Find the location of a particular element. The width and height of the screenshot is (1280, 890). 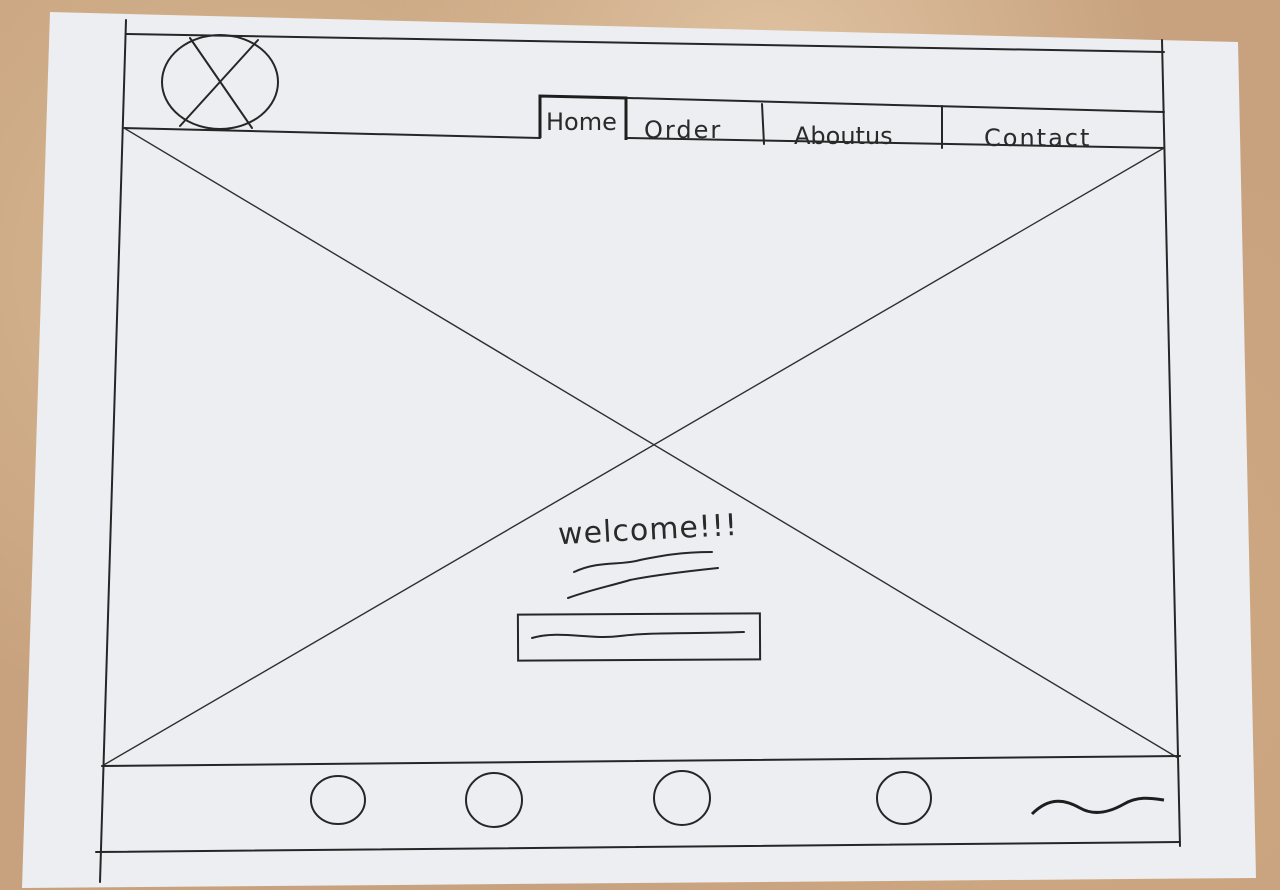

tab-contact: Contact is located at coordinates (1037, 138).